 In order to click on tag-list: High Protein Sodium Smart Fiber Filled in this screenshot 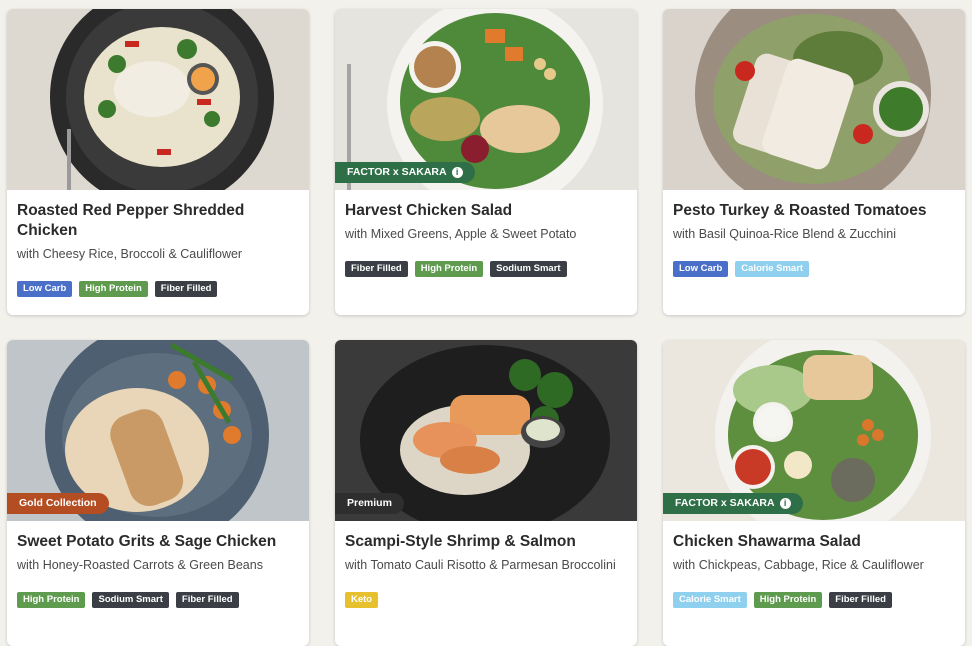, I will do `click(159, 600)`.